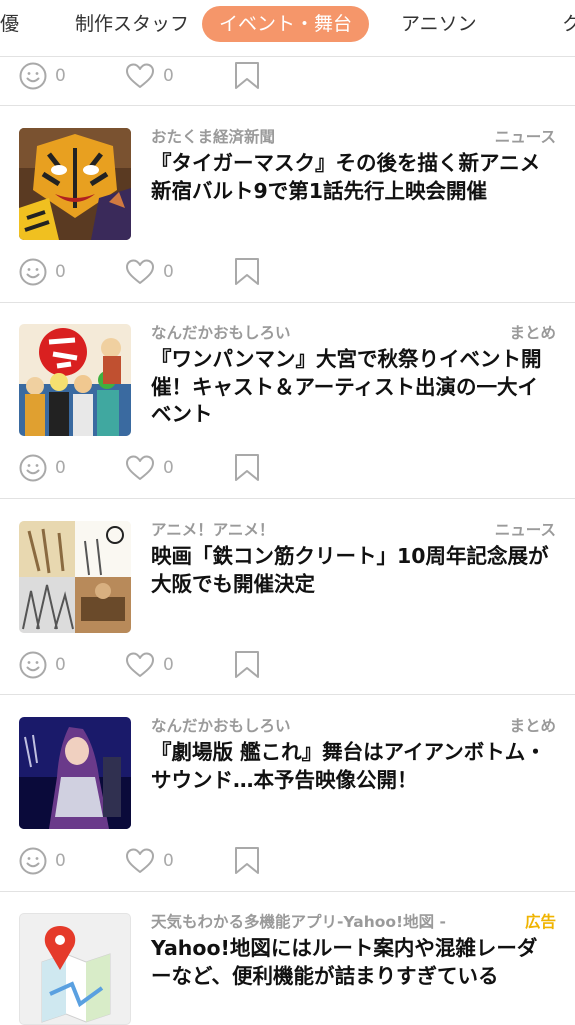  What do you see at coordinates (568, 24) in the screenshot?
I see `tab-next-partial: ク` at bounding box center [568, 24].